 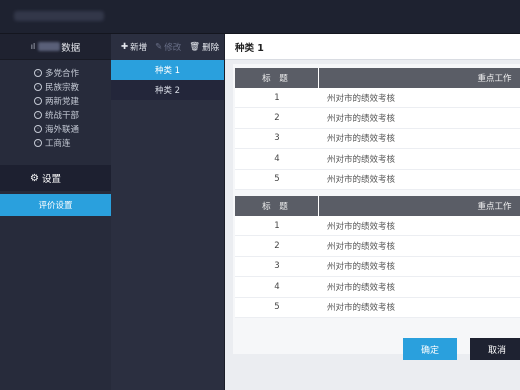 What do you see at coordinates (71, 48) in the screenshot?
I see `sidebar-header-label: 数据` at bounding box center [71, 48].